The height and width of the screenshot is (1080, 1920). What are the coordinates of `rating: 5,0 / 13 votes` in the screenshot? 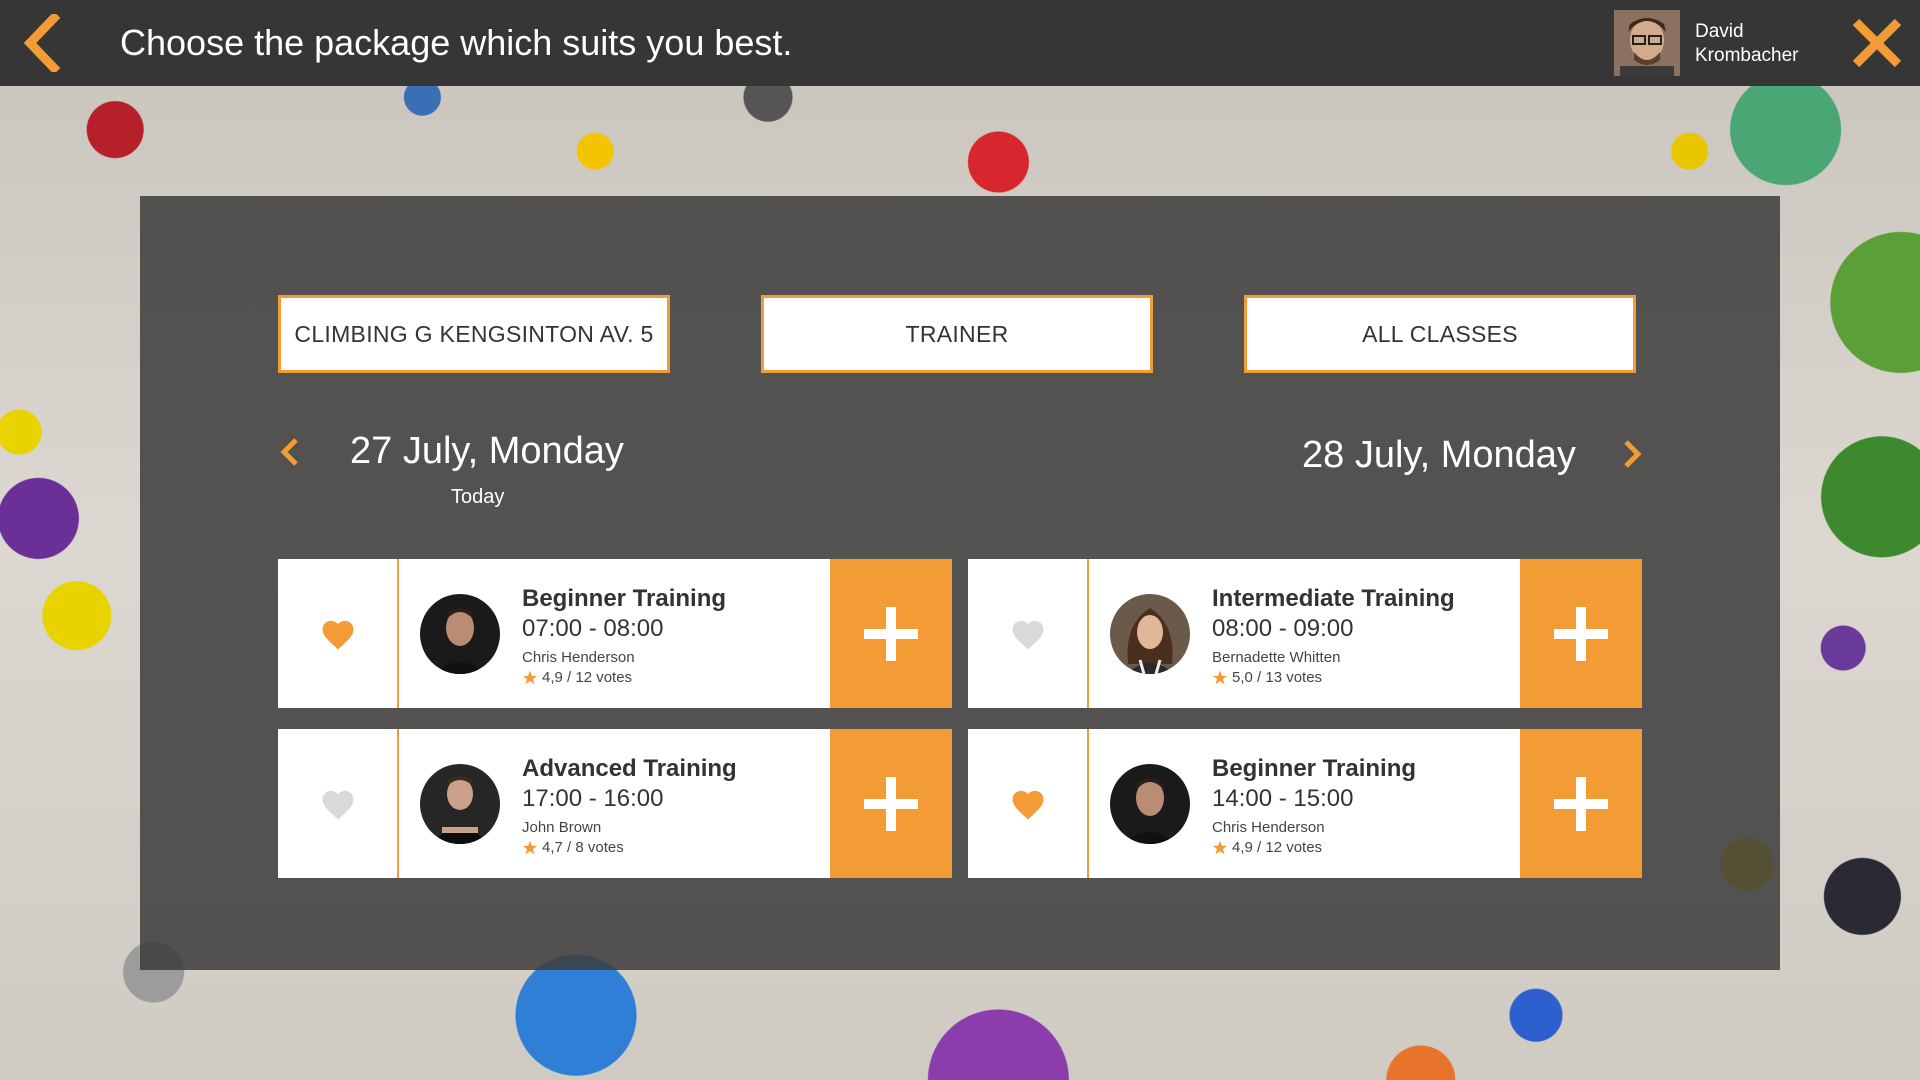 It's located at (1267, 677).